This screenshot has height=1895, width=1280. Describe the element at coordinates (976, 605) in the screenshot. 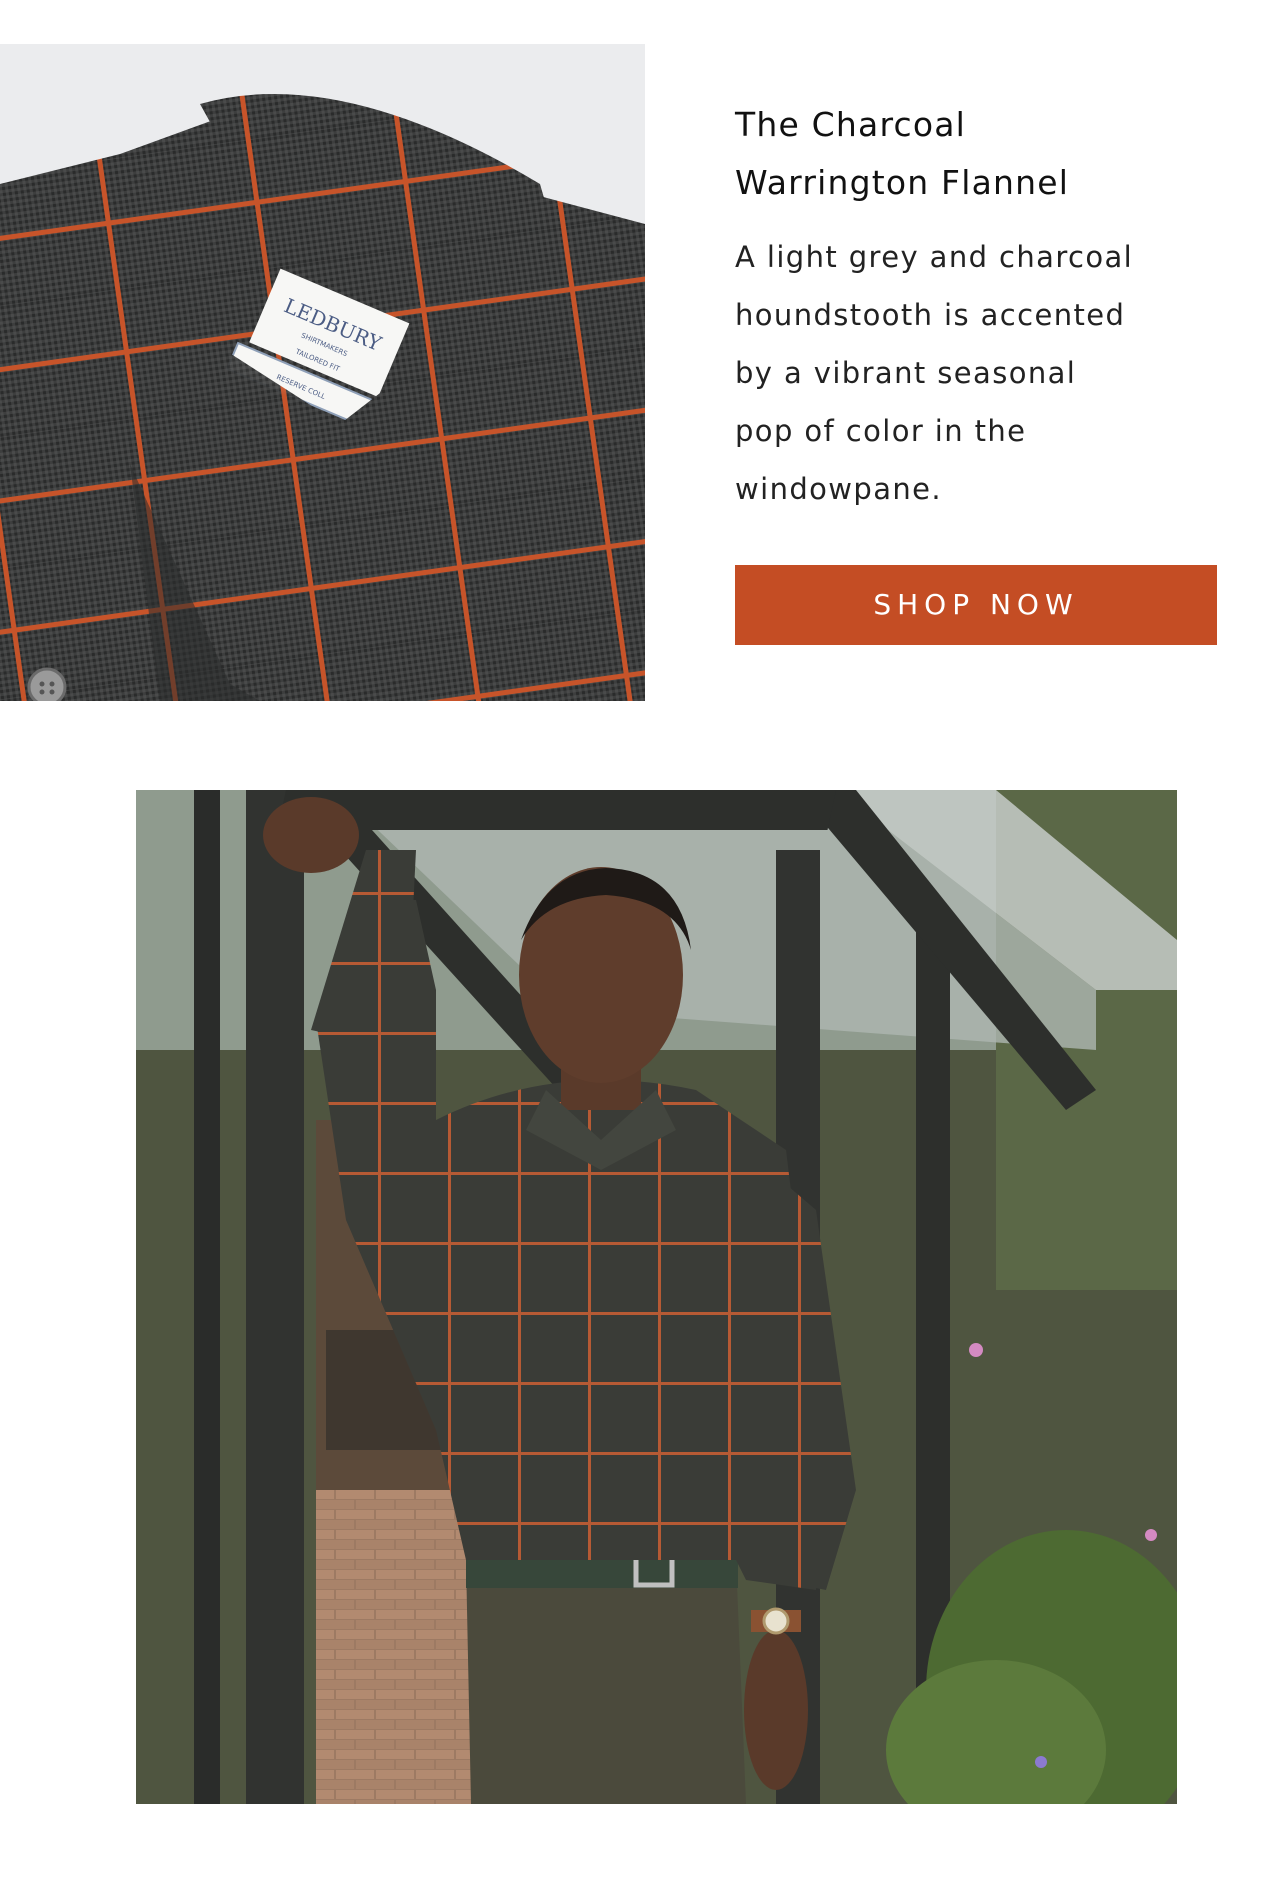

I see `shop-now-button: SHOP NOW` at that location.